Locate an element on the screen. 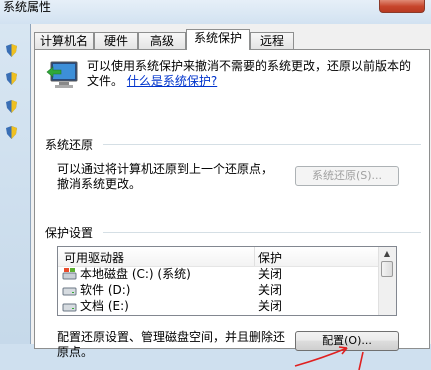 This screenshot has height=370, width=431. drive-name: 文档 (E:) is located at coordinates (104, 306).